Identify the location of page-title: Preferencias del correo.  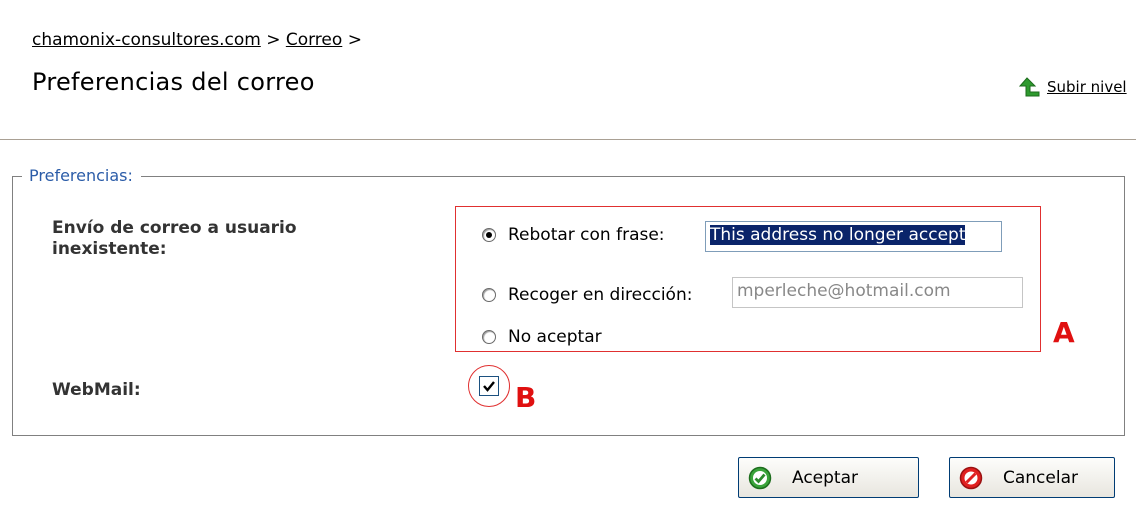
(173, 82).